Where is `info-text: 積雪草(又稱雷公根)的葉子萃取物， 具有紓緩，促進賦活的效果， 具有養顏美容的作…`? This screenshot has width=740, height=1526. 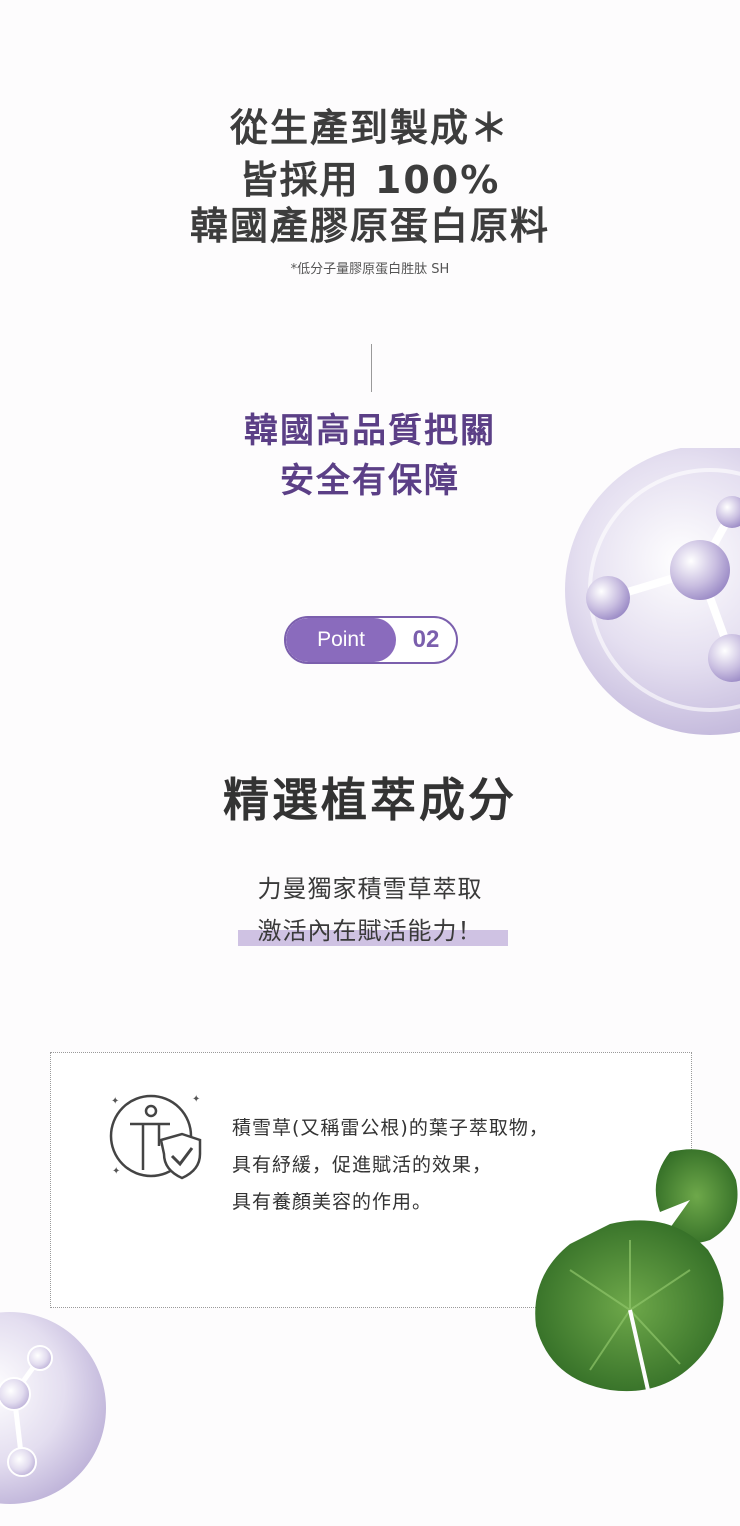
info-text: 積雪草(又稱雷公根)的葉子萃取物， 具有紓緩，促進賦活的效果， 具有養顏美容的作… is located at coordinates (390, 1165).